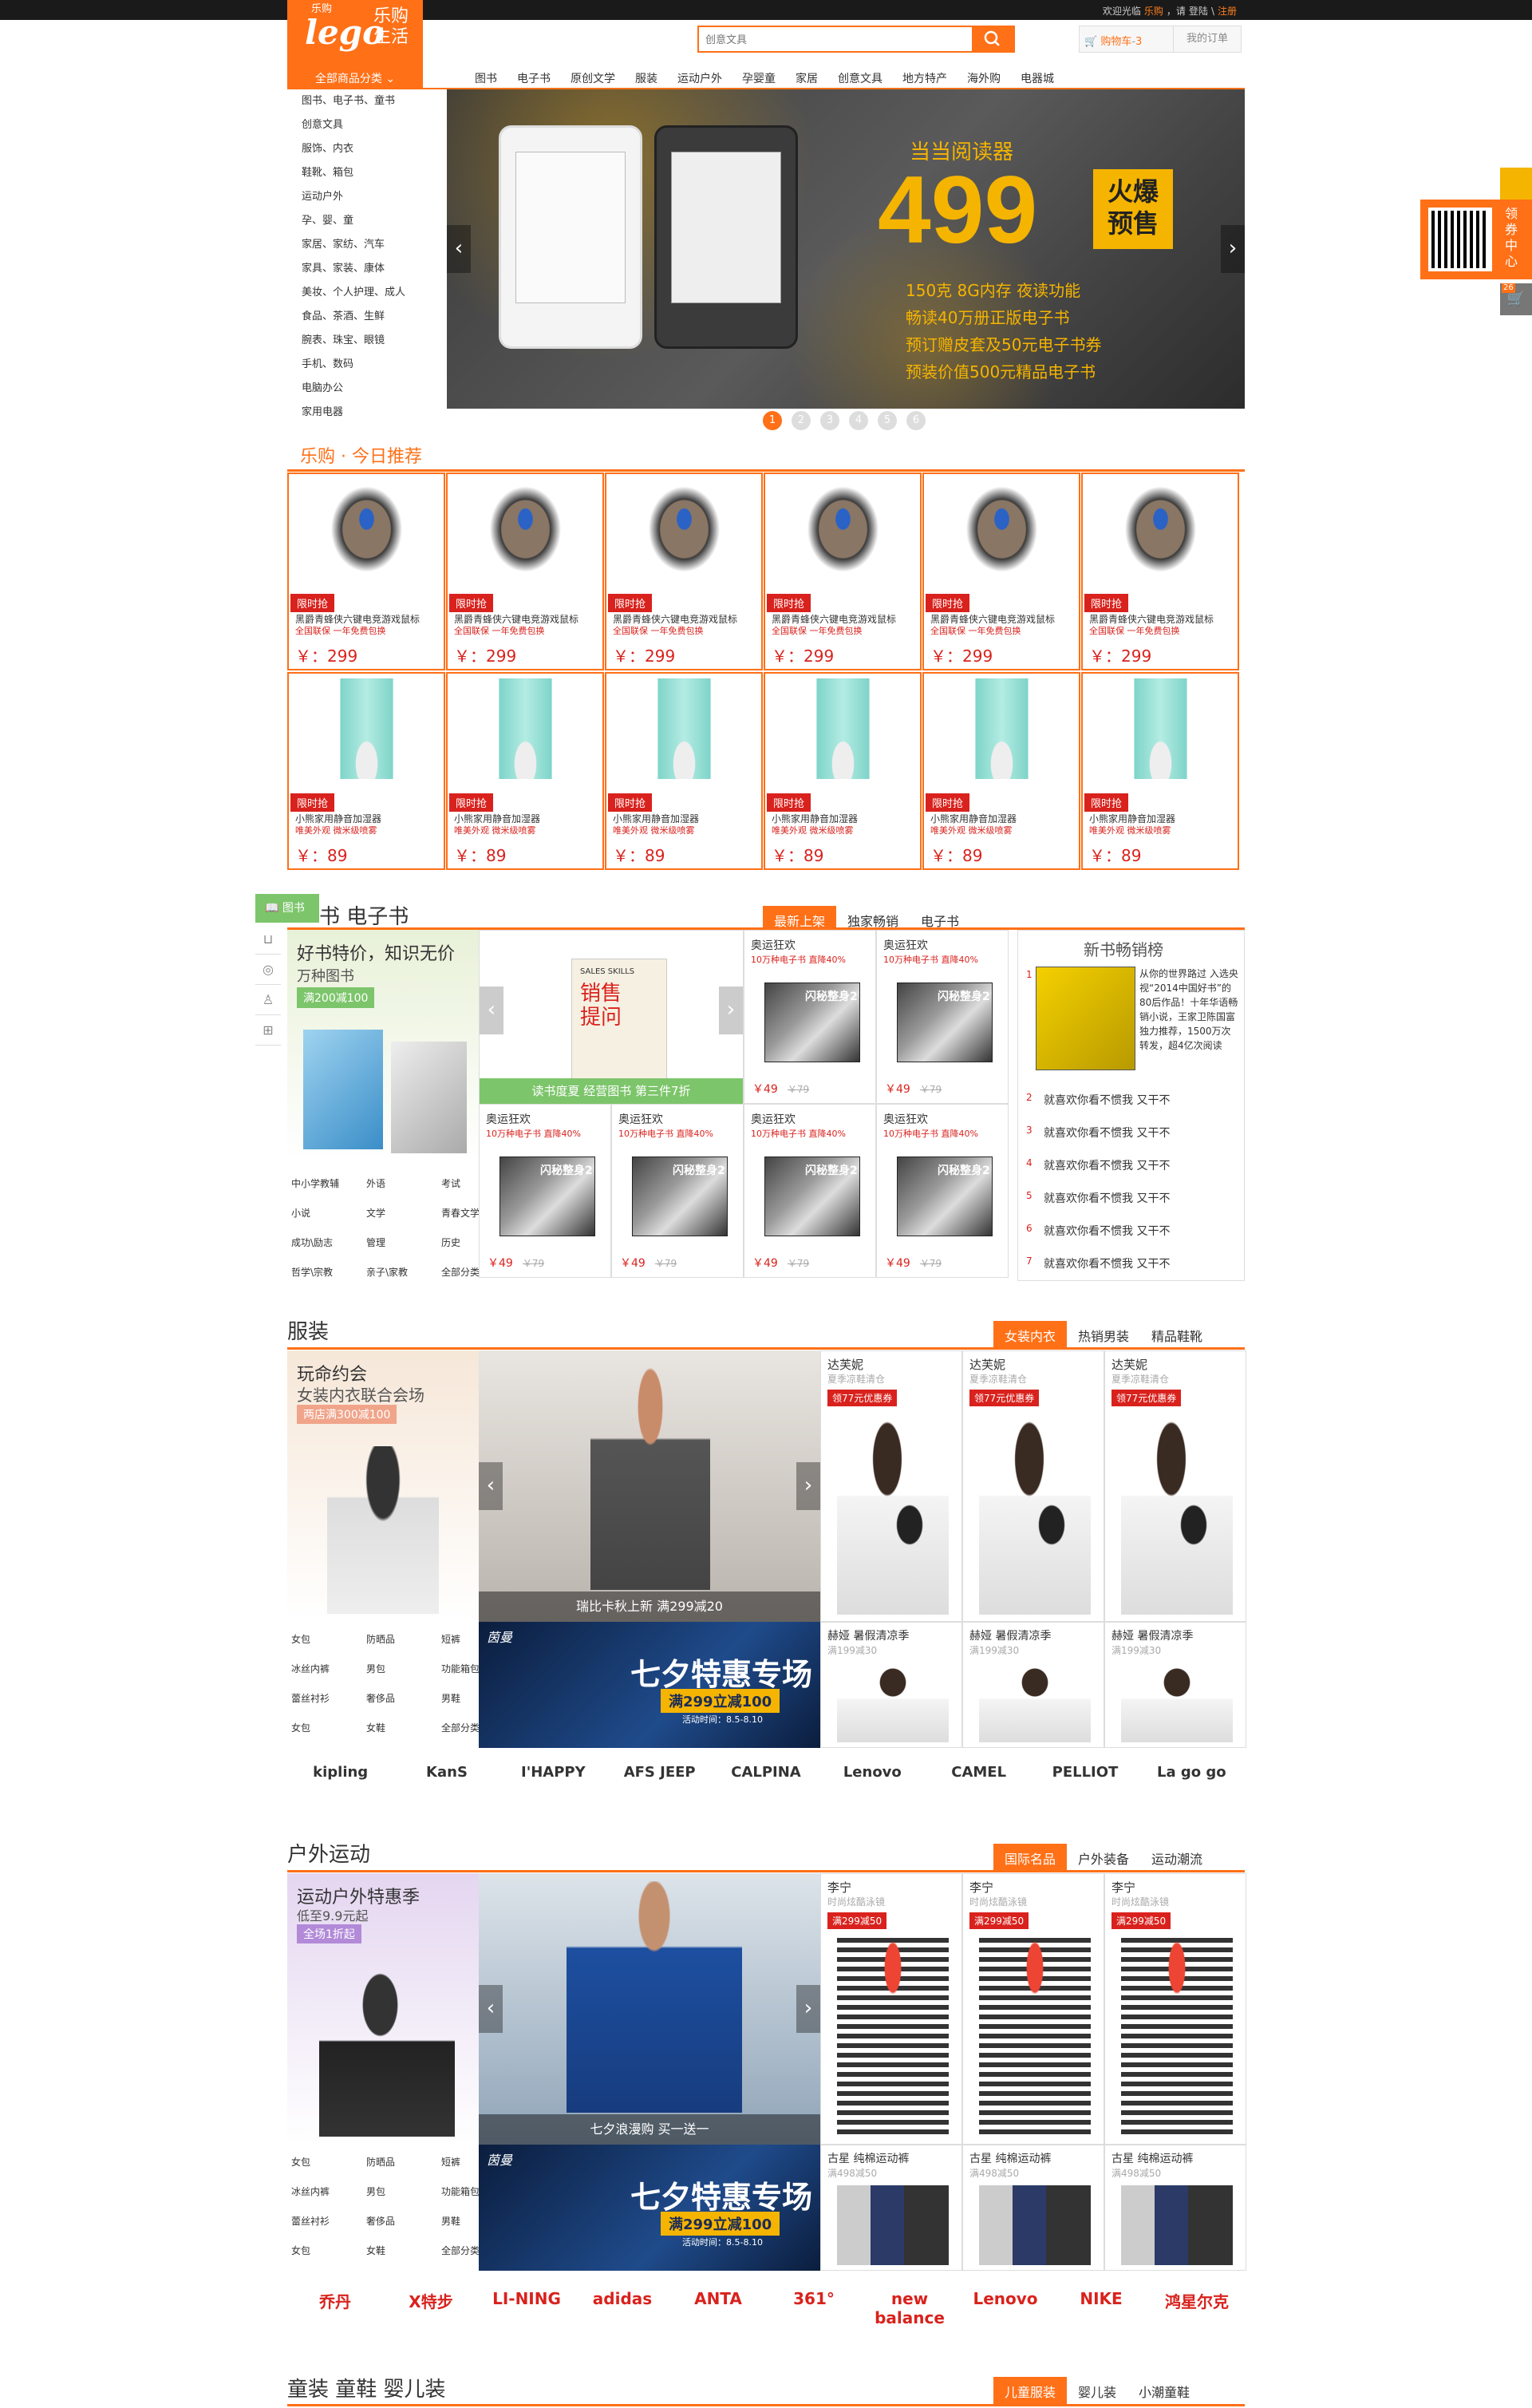 This screenshot has width=1532, height=2408. Describe the element at coordinates (268, 1030) in the screenshot. I see `floor-nav-grid-icon: ⊞` at that location.